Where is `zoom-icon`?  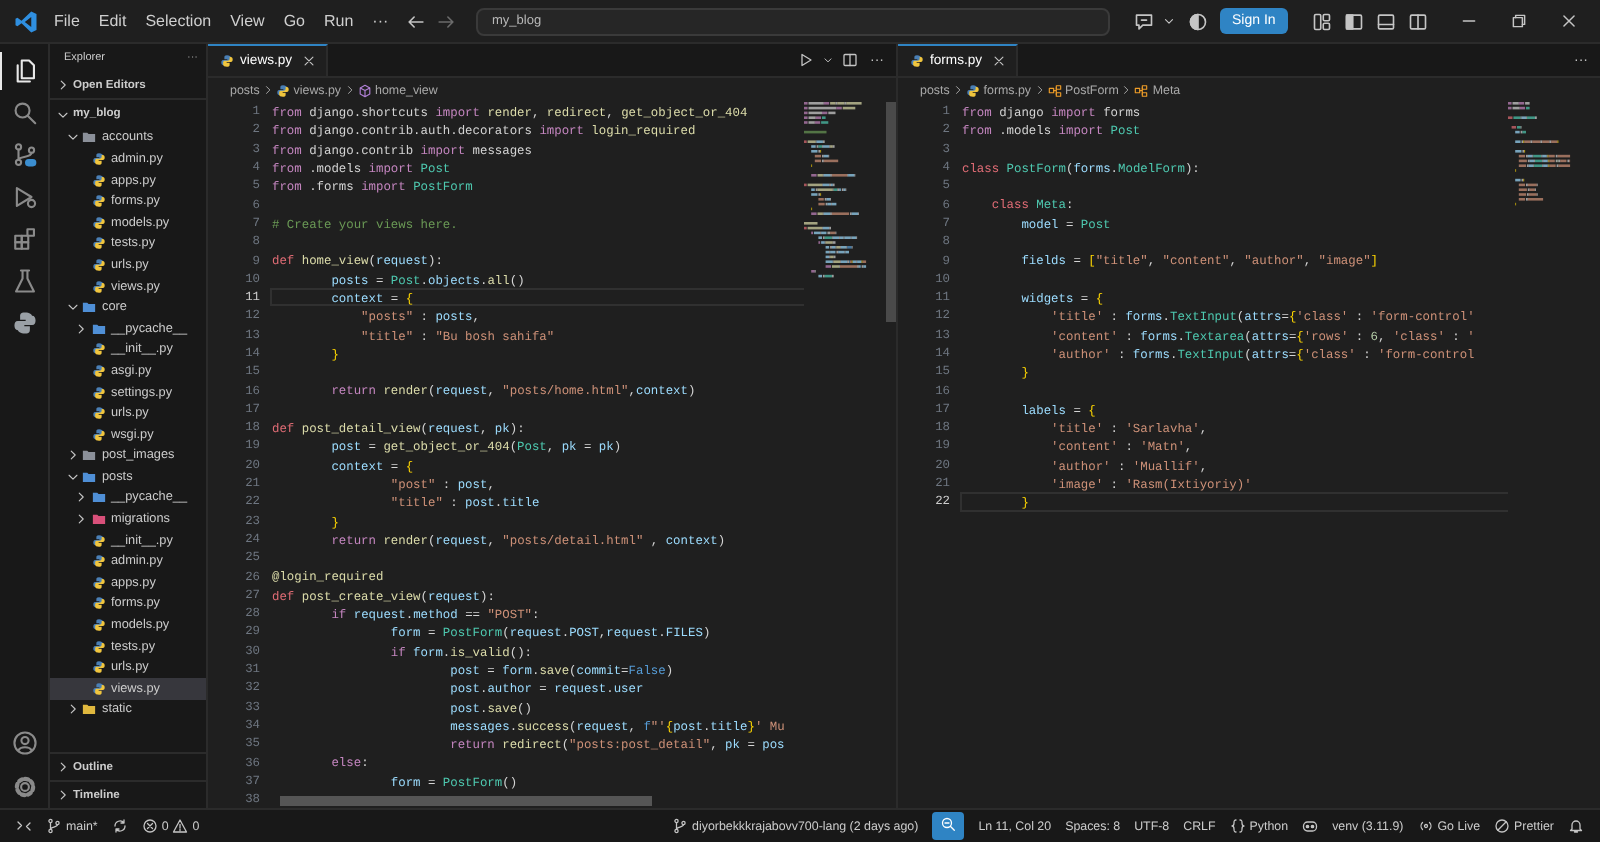 zoom-icon is located at coordinates (948, 824).